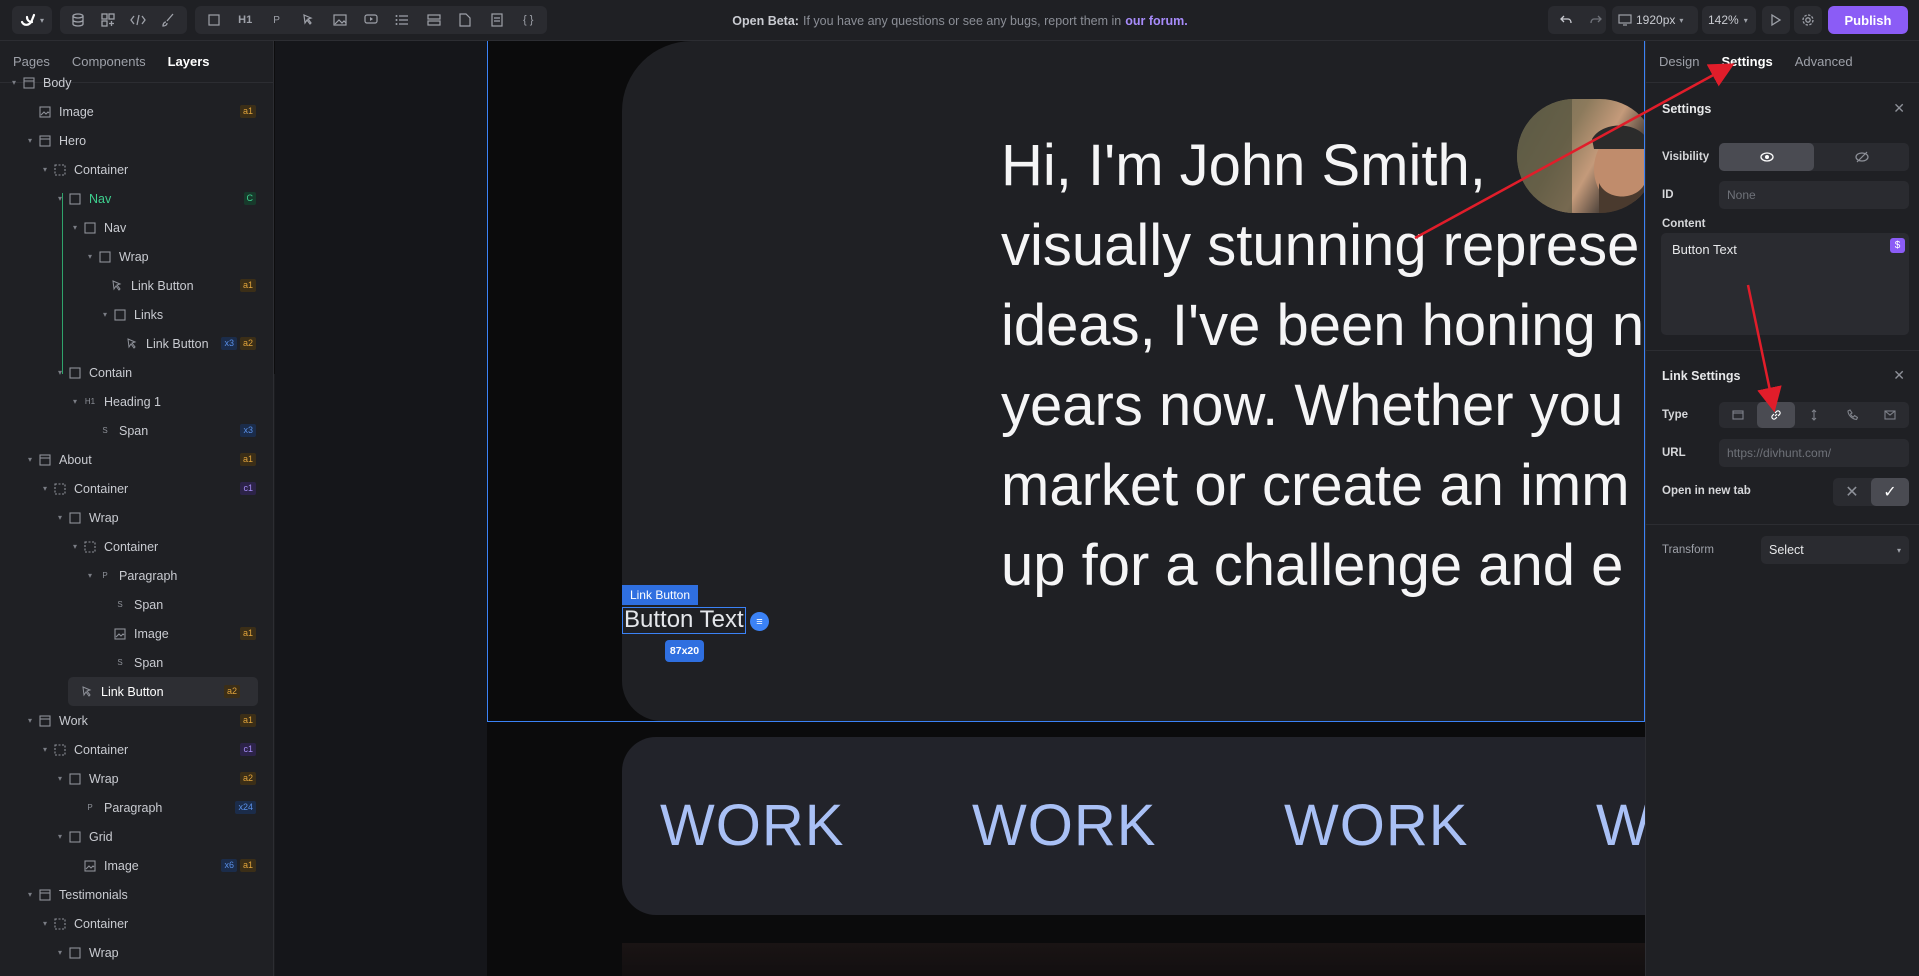 This screenshot has height=976, width=1919. Describe the element at coordinates (1156, 21) in the screenshot. I see `forum-link: our forum.` at that location.